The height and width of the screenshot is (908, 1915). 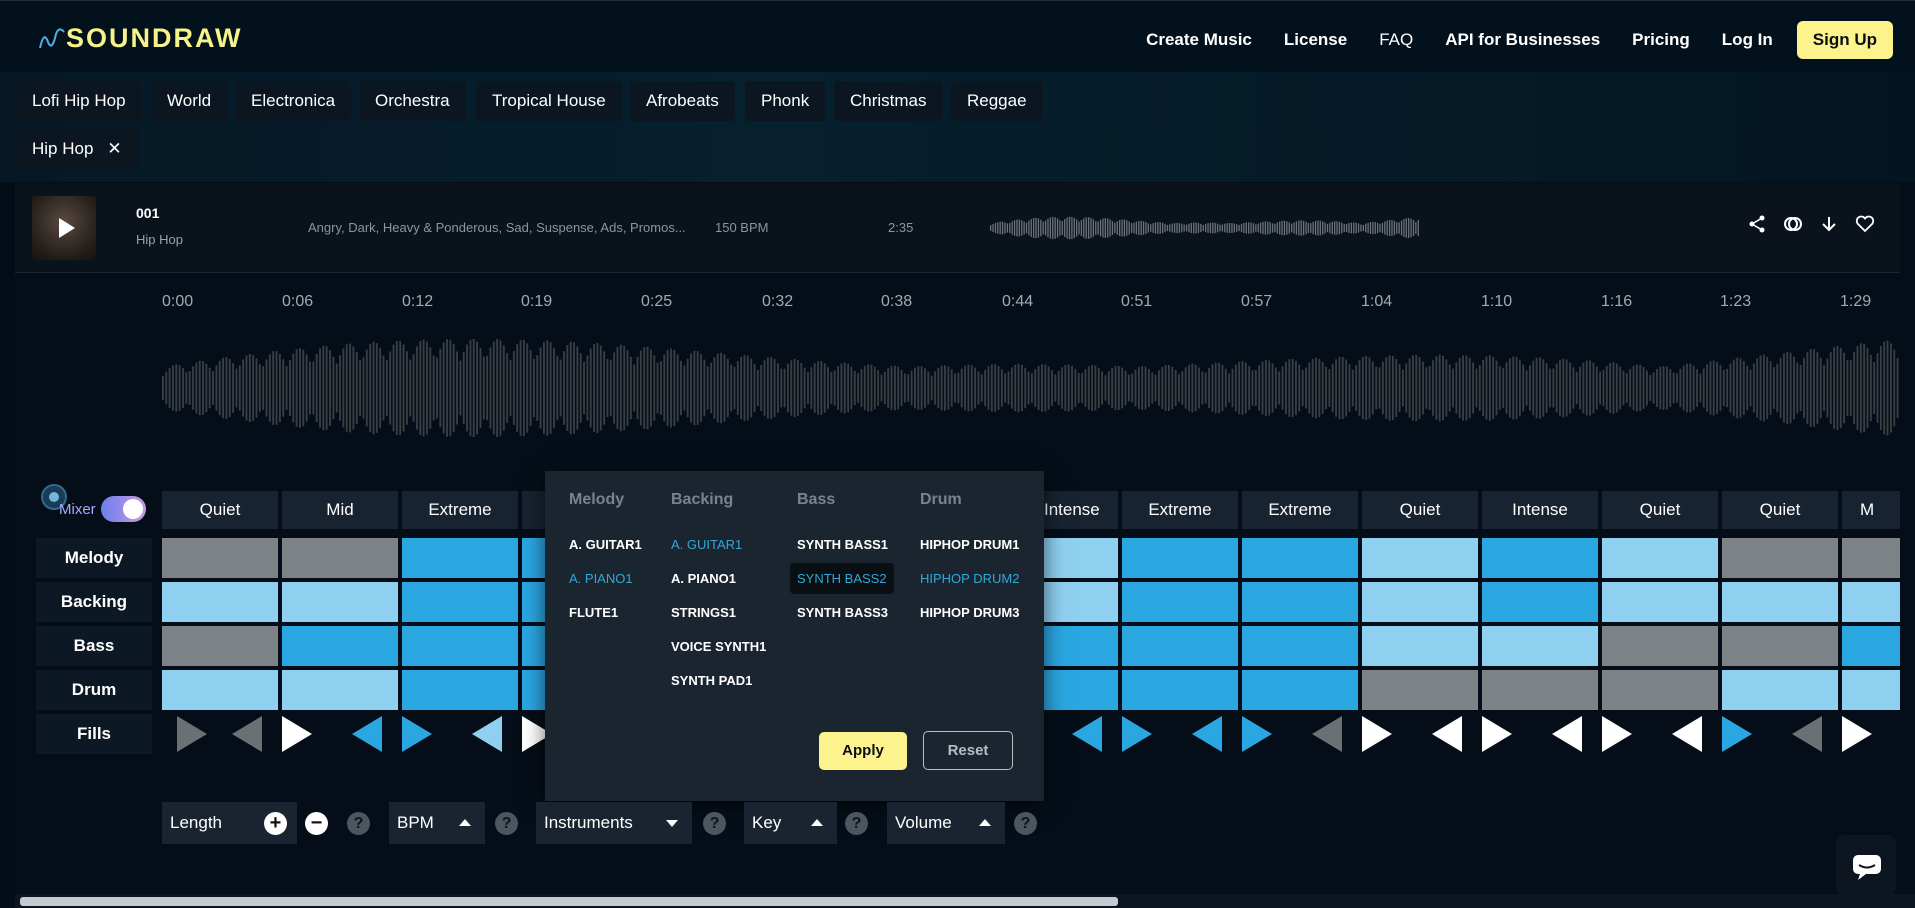 What do you see at coordinates (614, 823) in the screenshot?
I see `instruments-control: Instruments` at bounding box center [614, 823].